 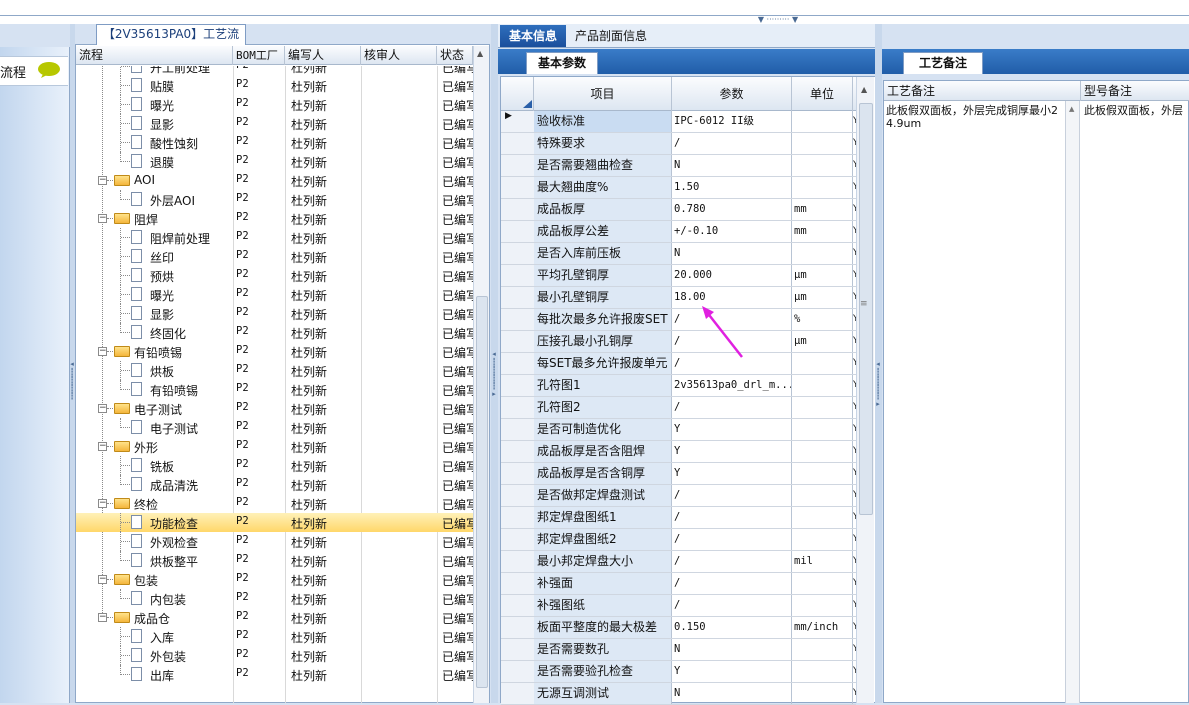 What do you see at coordinates (274, 237) in the screenshot?
I see `process-row: 阻焊前处理 P2 杜列新 已编写` at bounding box center [274, 237].